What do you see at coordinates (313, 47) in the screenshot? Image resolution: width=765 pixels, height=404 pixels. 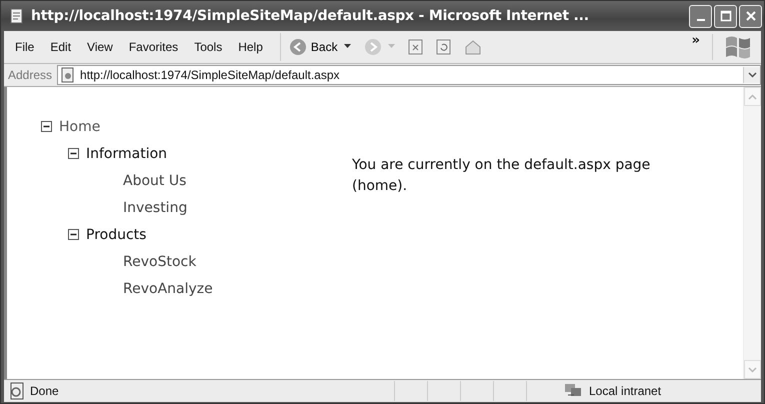 I see `back-button: Back` at bounding box center [313, 47].